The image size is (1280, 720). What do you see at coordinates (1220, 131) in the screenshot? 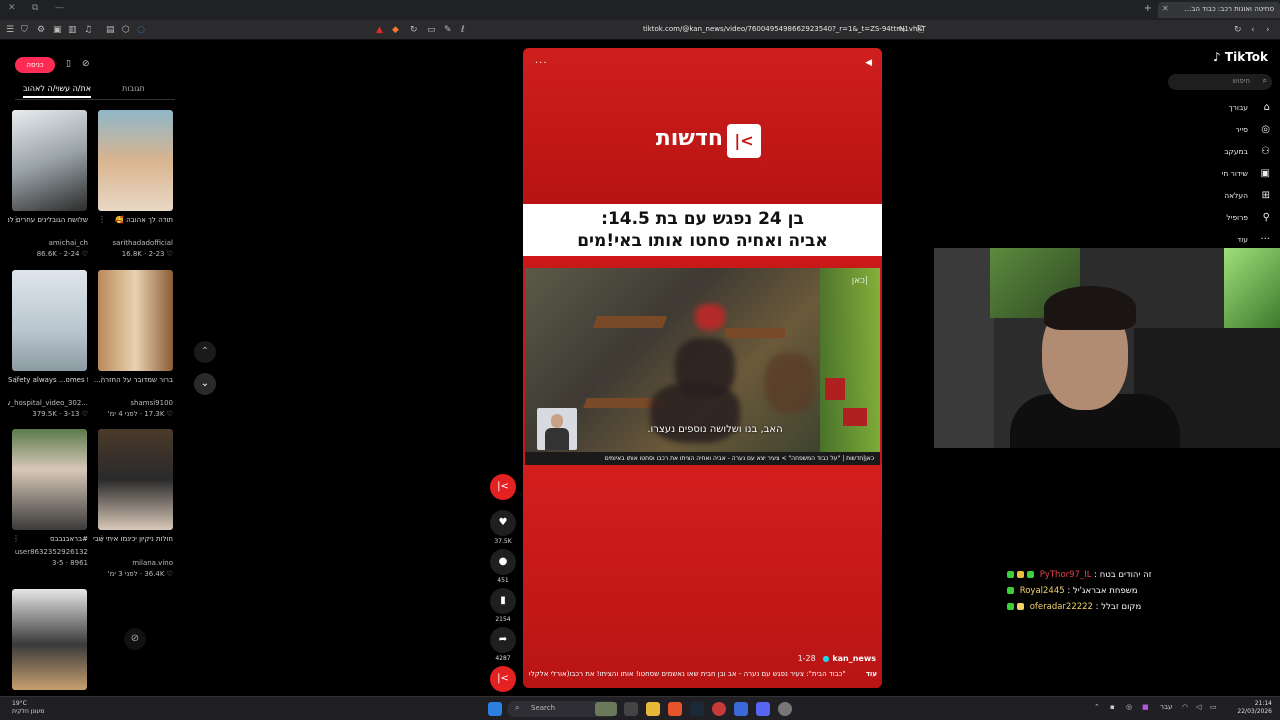
I see `nav-explore: סייר ◎` at bounding box center [1220, 131].